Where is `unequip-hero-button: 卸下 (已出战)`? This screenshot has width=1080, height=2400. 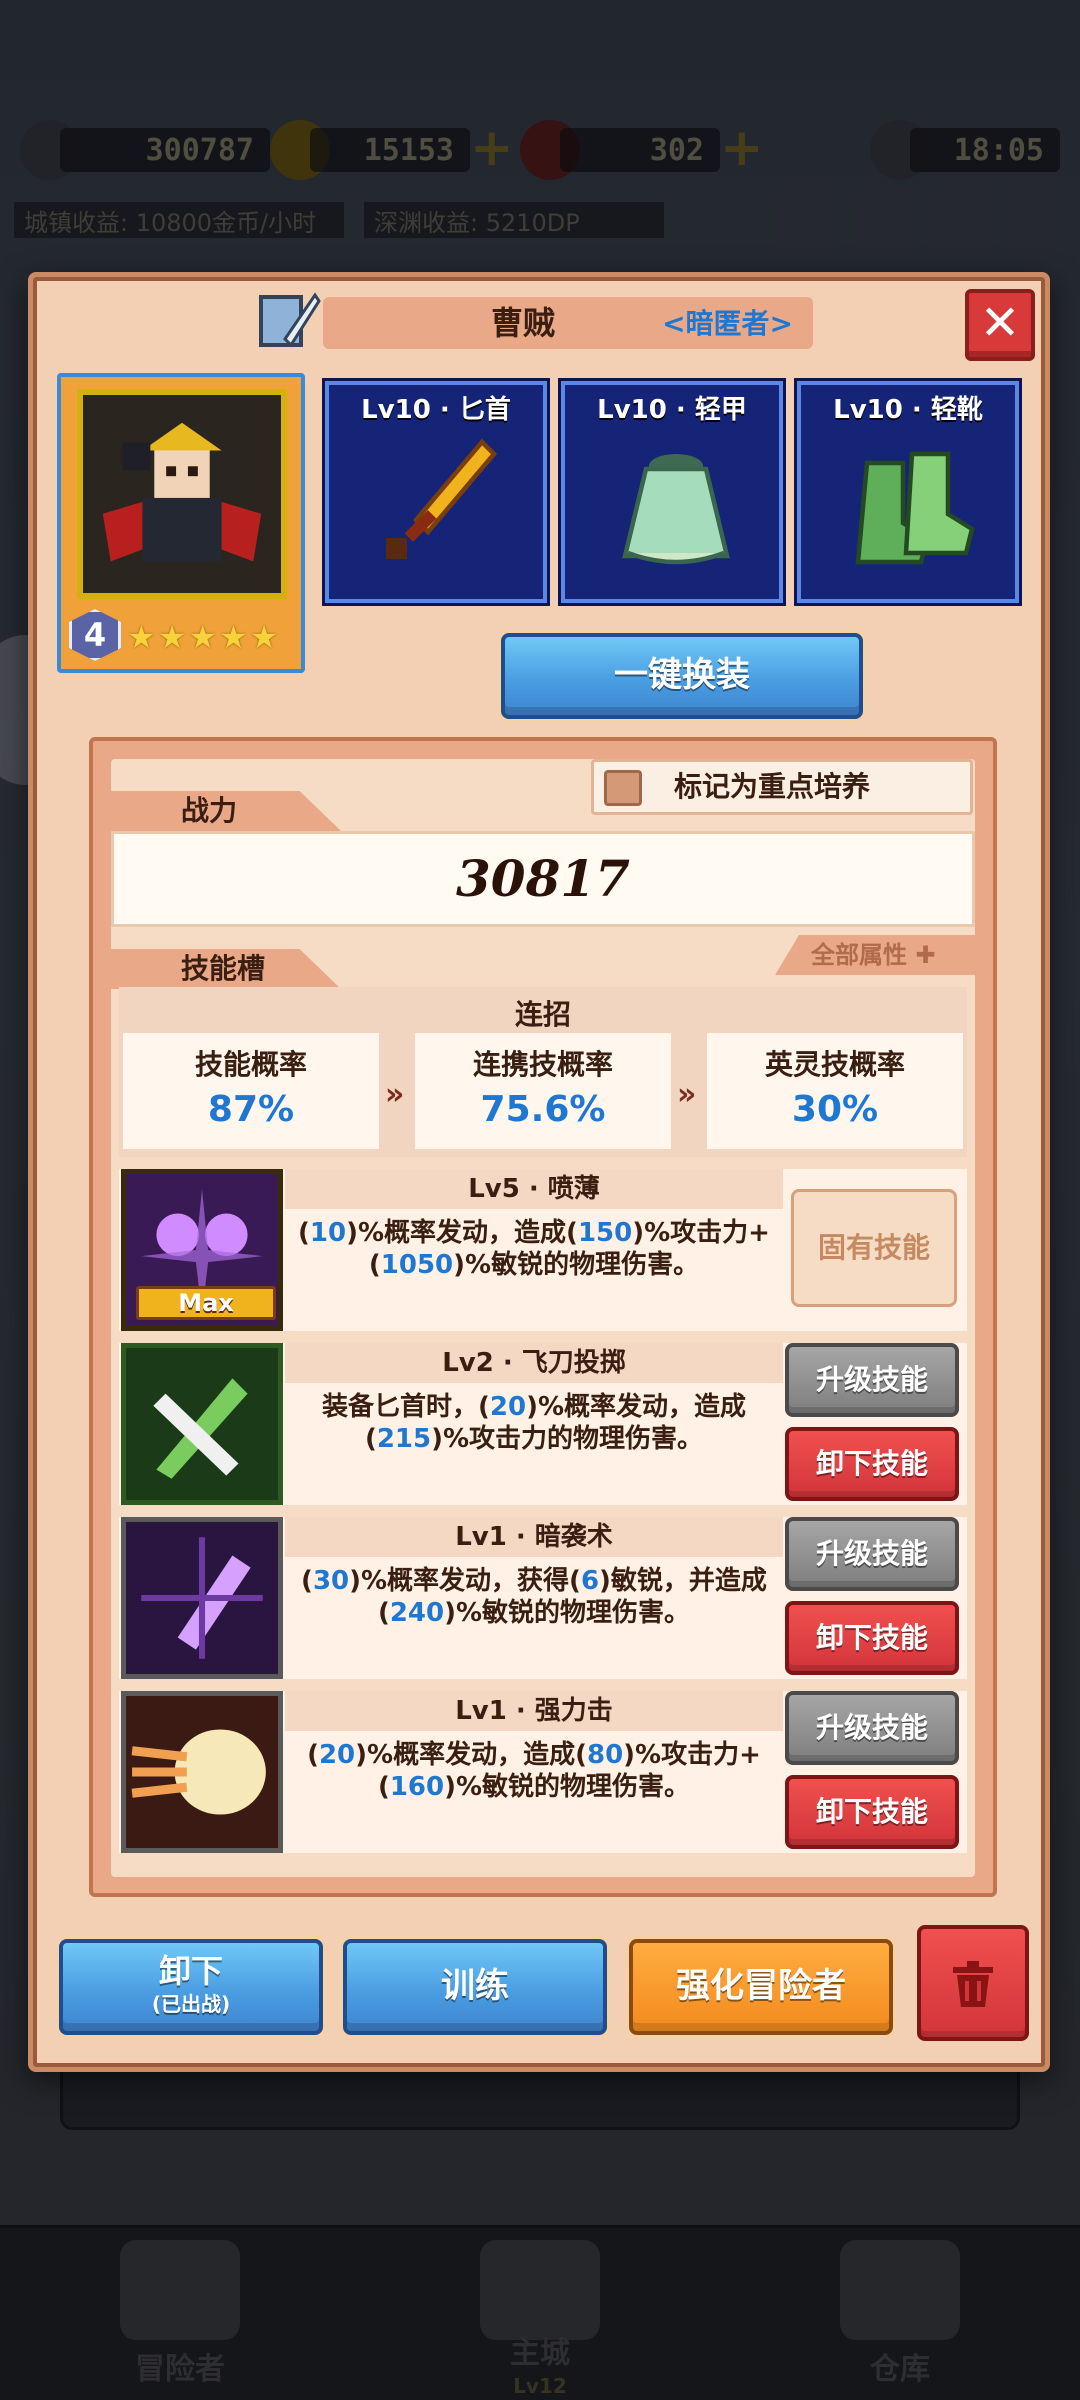
unequip-hero-button: 卸下 (已出战) is located at coordinates (191, 1987).